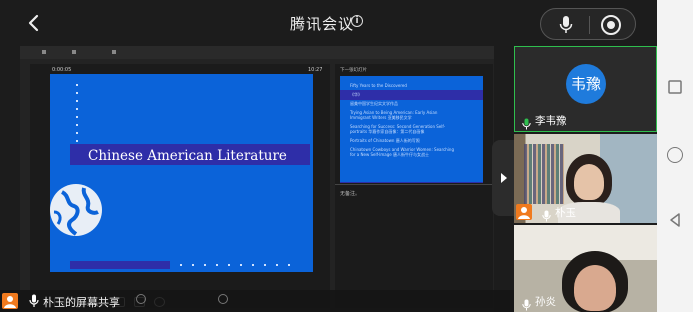 This screenshot has height=312, width=693. Describe the element at coordinates (565, 213) in the screenshot. I see `participant-name: 朴玉` at that location.